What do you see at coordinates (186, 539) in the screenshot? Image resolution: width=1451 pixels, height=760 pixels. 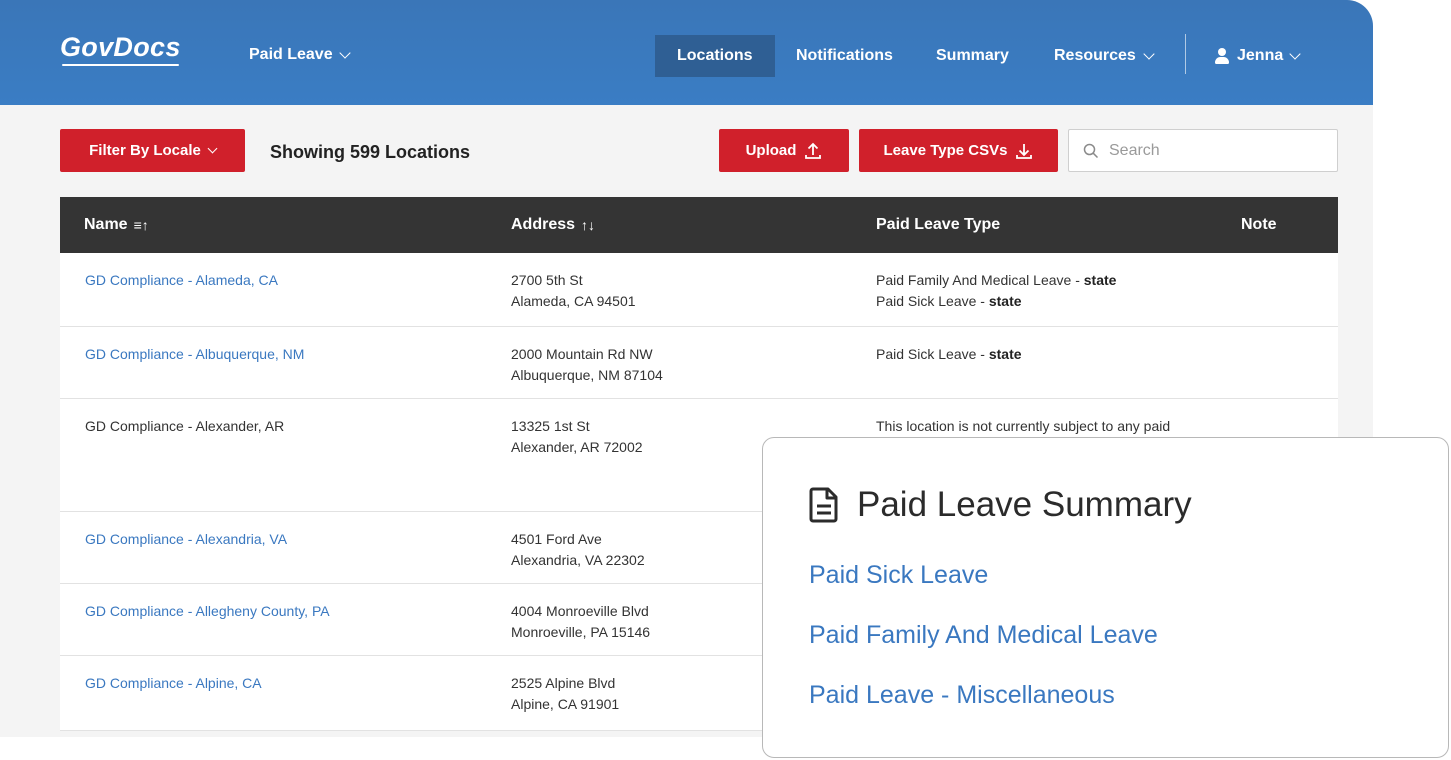 I see `location-name-link: GD Compliance - Alexandria, VA` at bounding box center [186, 539].